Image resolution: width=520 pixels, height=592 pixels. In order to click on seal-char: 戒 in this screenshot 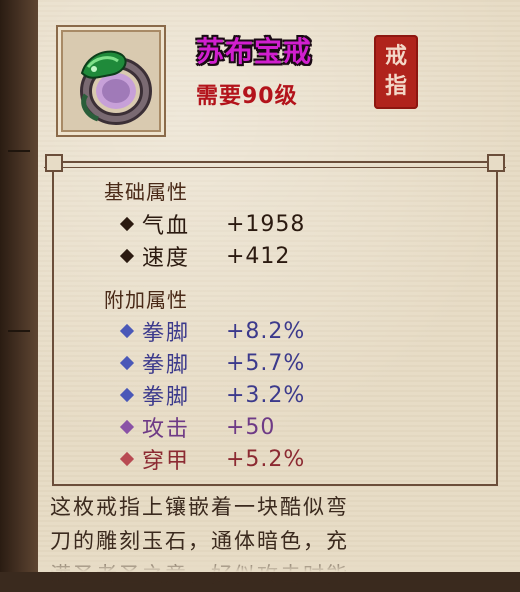, I will do `click(395, 56)`.